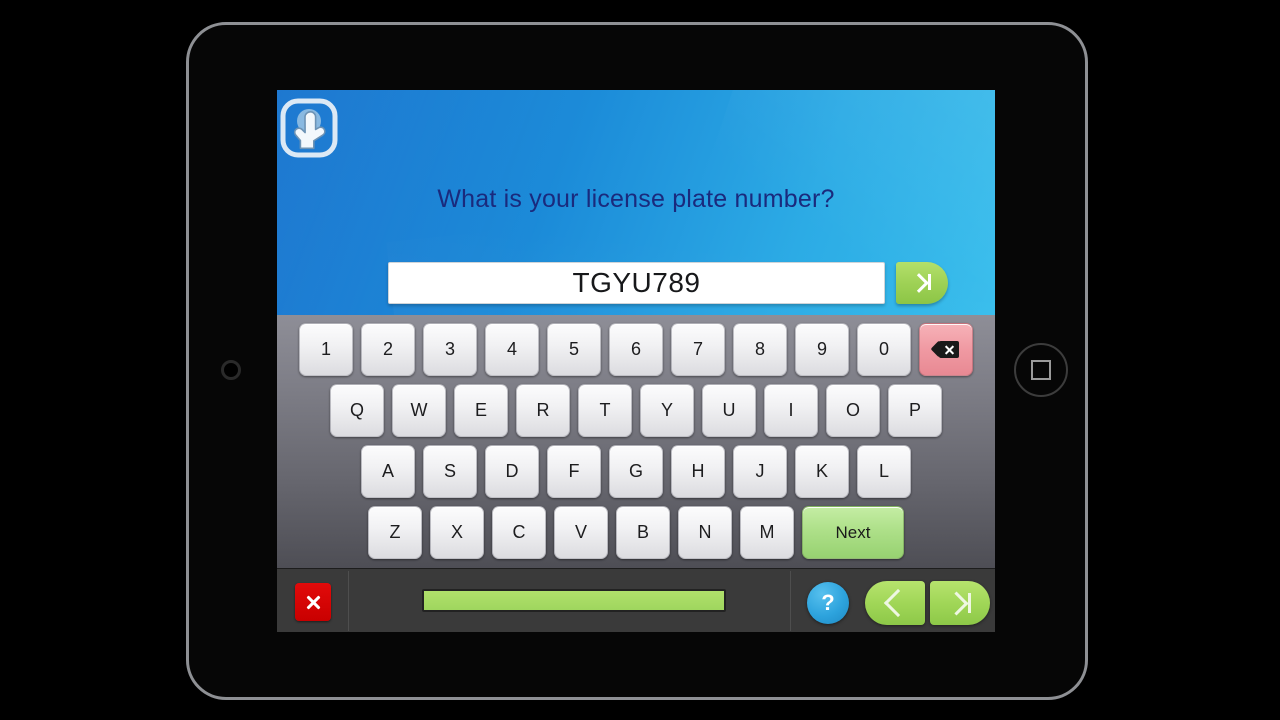 The image size is (1280, 720). I want to click on key-next: Next, so click(853, 532).